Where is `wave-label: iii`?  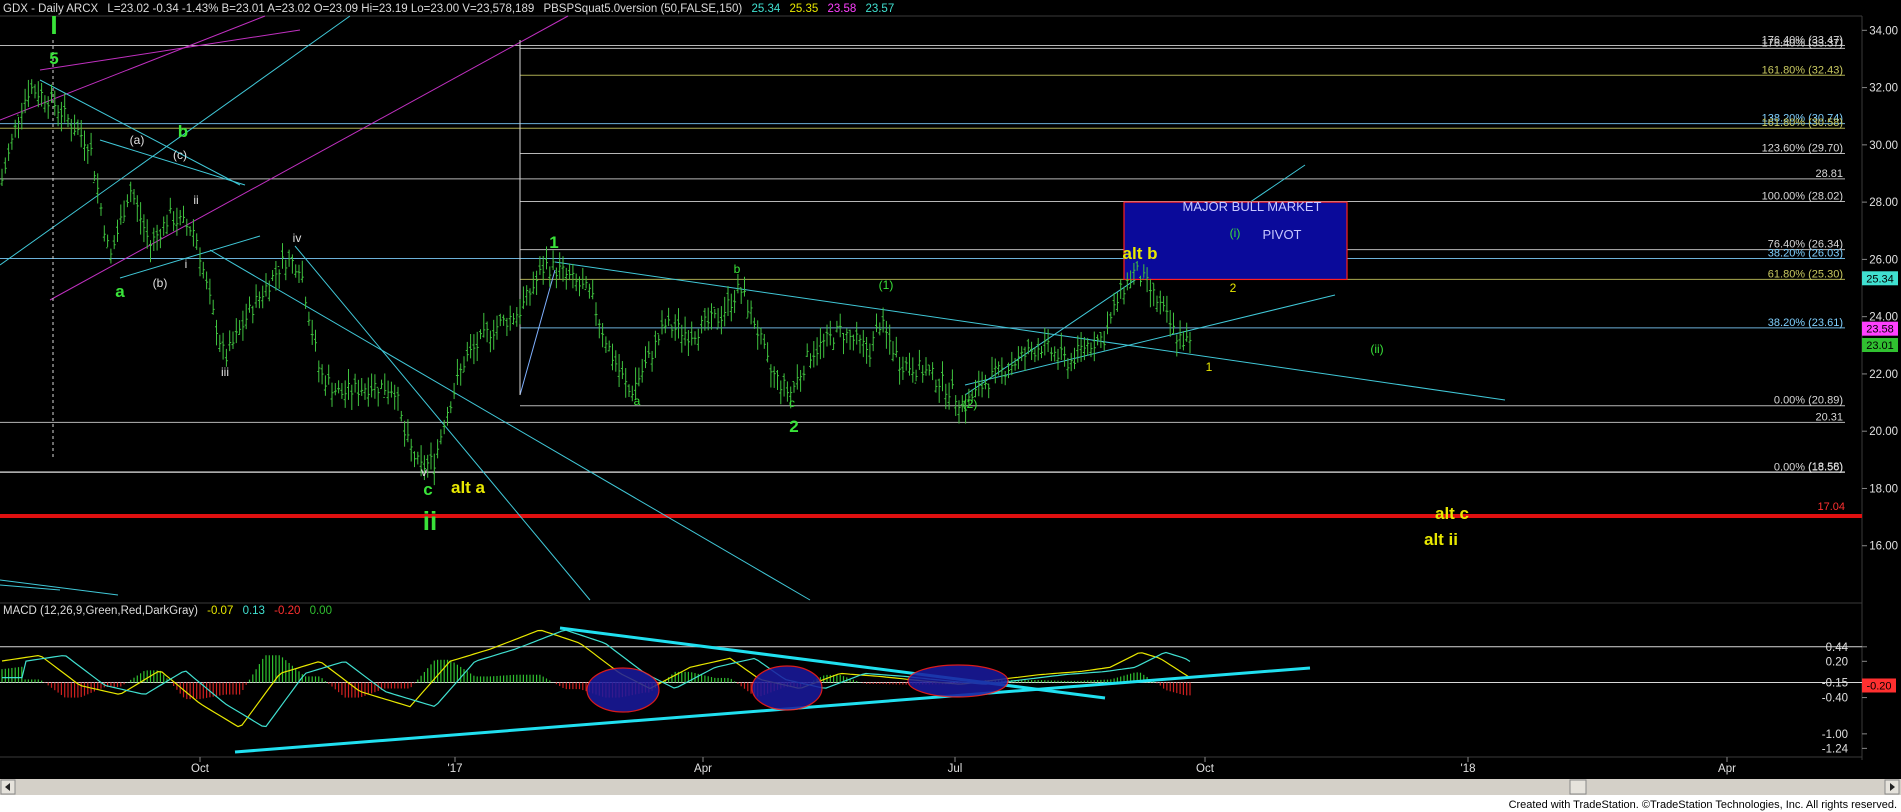 wave-label: iii is located at coordinates (225, 372).